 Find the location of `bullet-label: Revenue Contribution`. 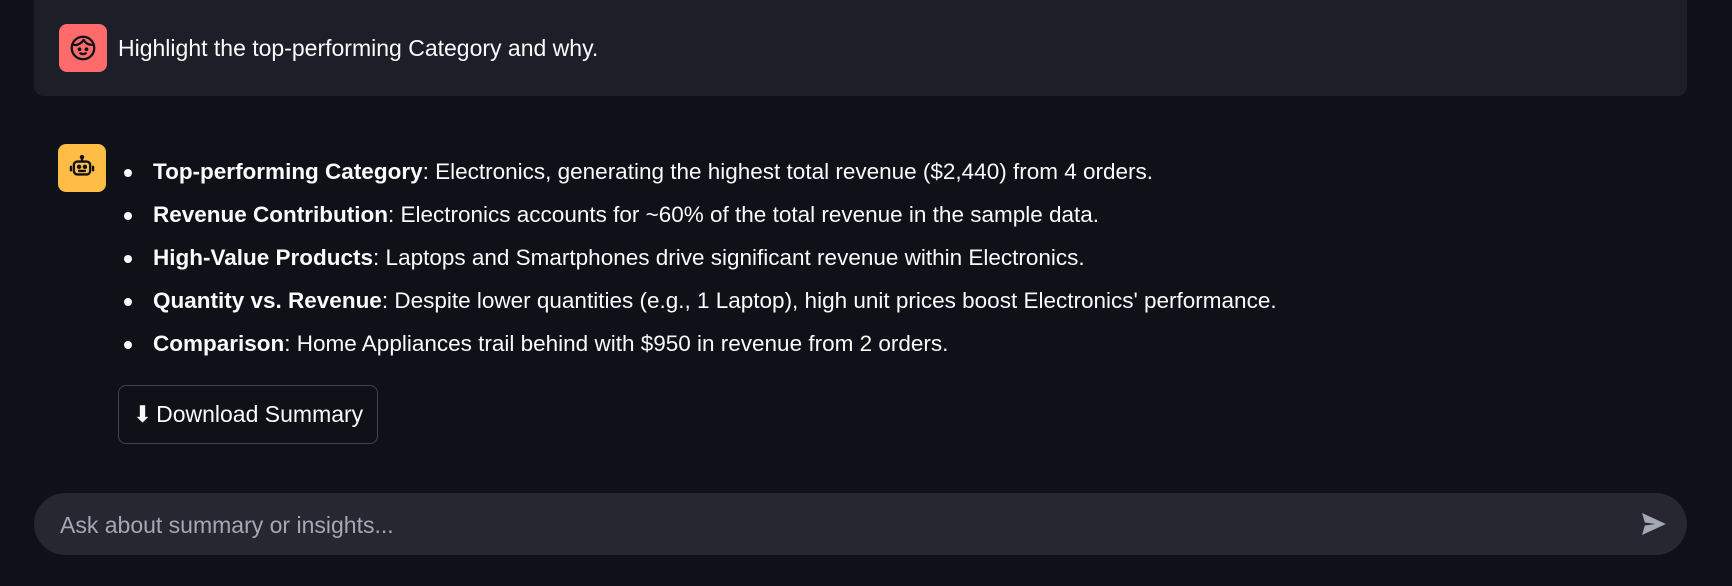

bullet-label: Revenue Contribution is located at coordinates (270, 214).